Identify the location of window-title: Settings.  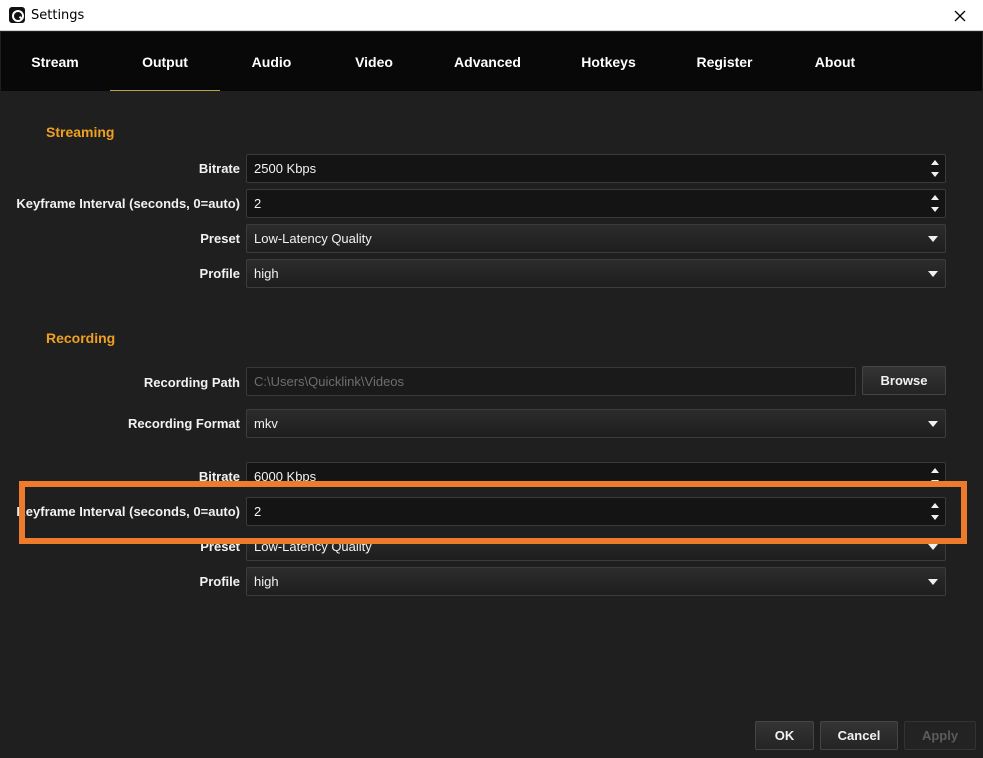
(58, 15).